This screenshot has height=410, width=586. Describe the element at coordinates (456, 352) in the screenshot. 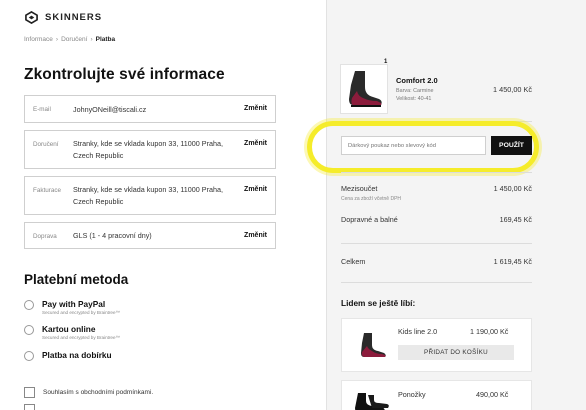

I see `add-to-cart-button: PŘIDAT DO KOŠÍKU` at that location.